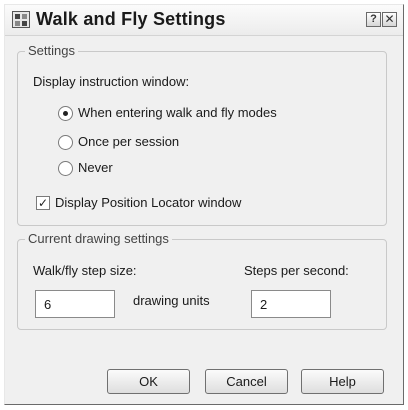 The height and width of the screenshot is (410, 408). I want to click on steps-per-second-input, so click(291, 304).